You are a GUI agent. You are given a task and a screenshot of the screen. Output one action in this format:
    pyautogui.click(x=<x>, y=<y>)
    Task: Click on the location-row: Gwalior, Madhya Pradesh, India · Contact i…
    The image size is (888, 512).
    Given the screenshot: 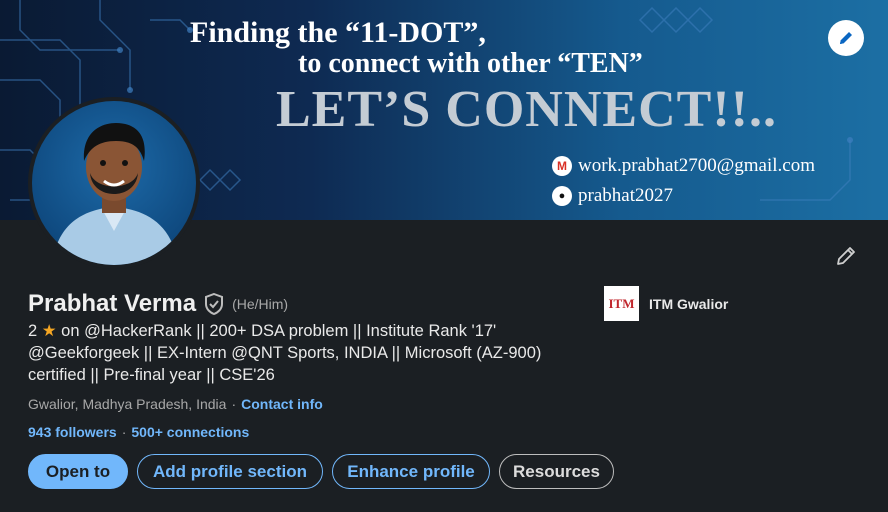 What is the action you would take?
    pyautogui.click(x=175, y=404)
    